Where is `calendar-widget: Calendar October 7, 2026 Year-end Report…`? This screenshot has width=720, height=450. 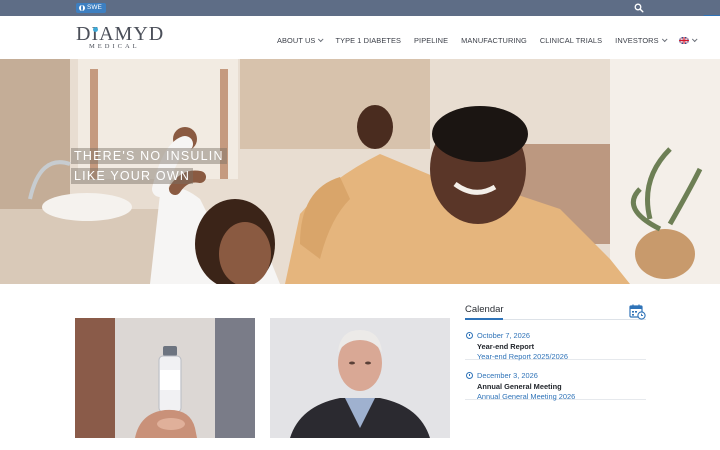 calendar-widget: Calendar October 7, 2026 Year-end Report… is located at coordinates (555, 351).